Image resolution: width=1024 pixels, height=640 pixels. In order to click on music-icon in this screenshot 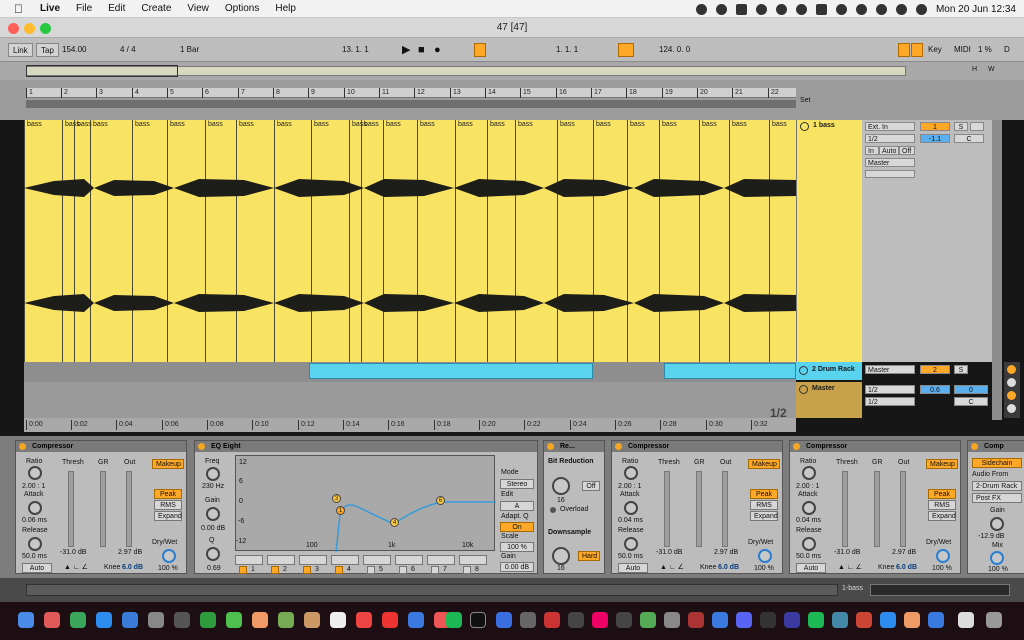, I will do `click(364, 620)`.